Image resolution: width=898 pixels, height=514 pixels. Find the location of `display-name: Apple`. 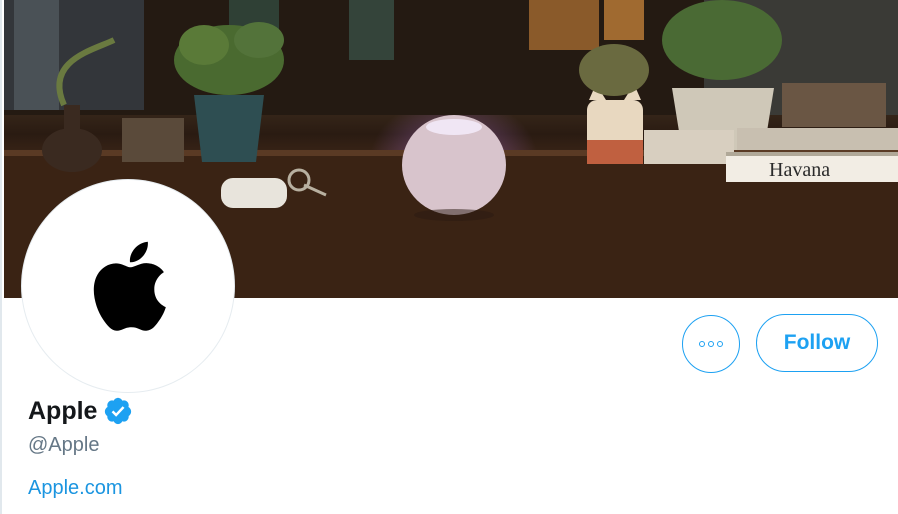

display-name: Apple is located at coordinates (63, 410).